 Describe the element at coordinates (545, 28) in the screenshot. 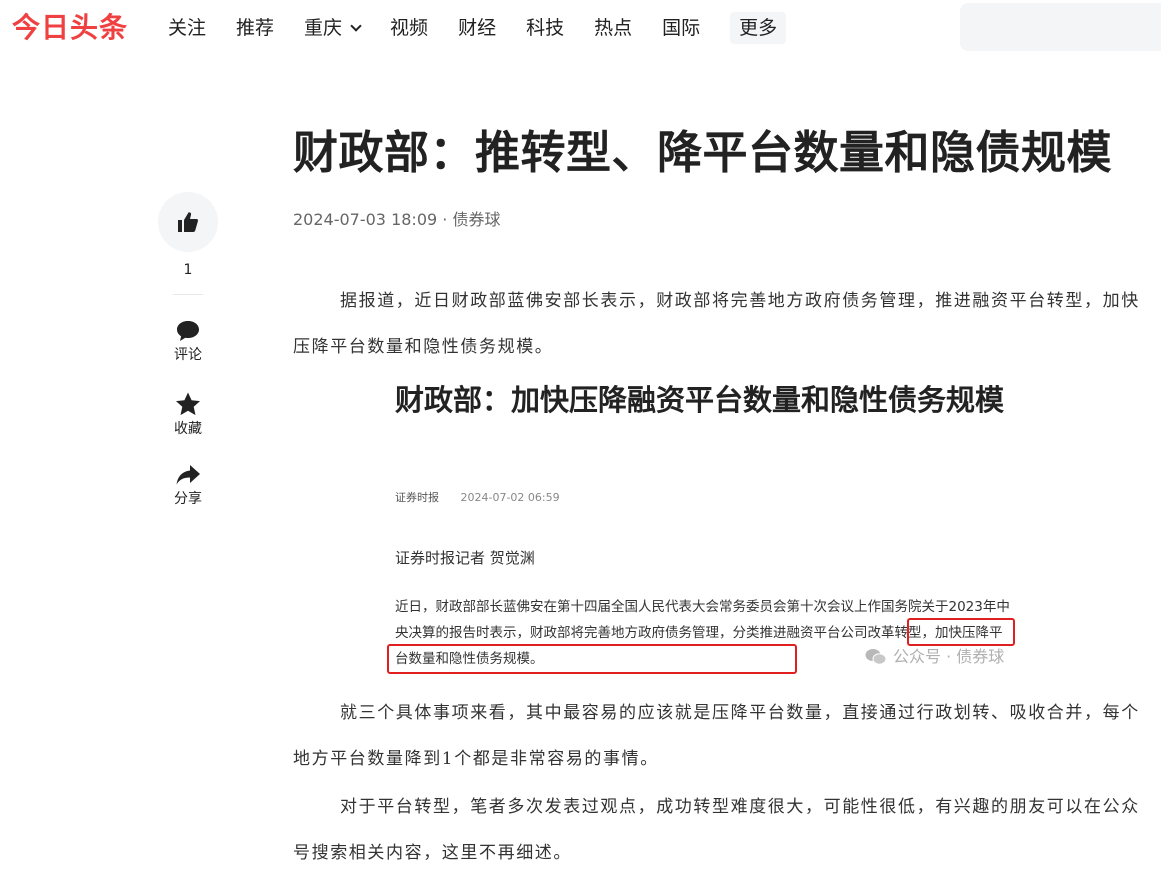

I see `nav-item-tech: 科技` at that location.